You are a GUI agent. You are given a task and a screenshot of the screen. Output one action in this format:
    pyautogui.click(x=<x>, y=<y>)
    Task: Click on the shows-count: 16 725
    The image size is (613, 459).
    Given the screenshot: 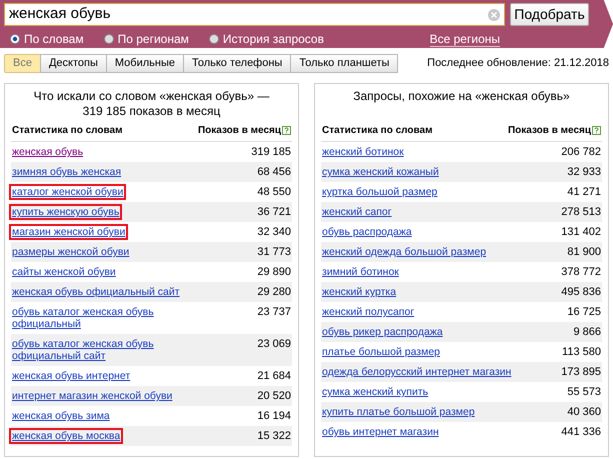 What is the action you would take?
    pyautogui.click(x=584, y=312)
    